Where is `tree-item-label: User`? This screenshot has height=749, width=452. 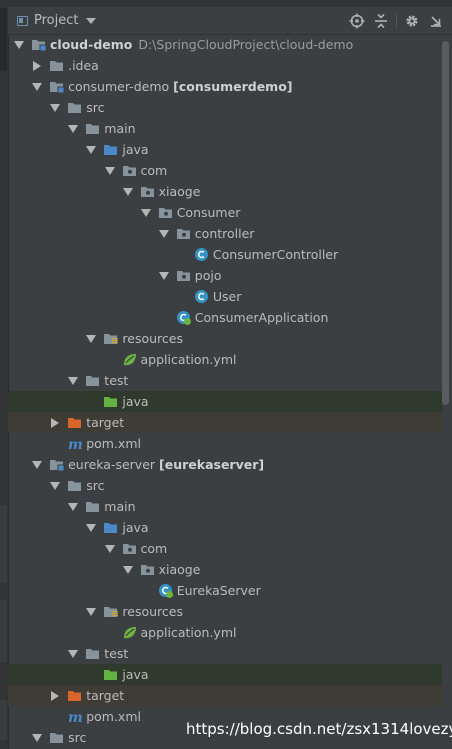 tree-item-label: User is located at coordinates (227, 296).